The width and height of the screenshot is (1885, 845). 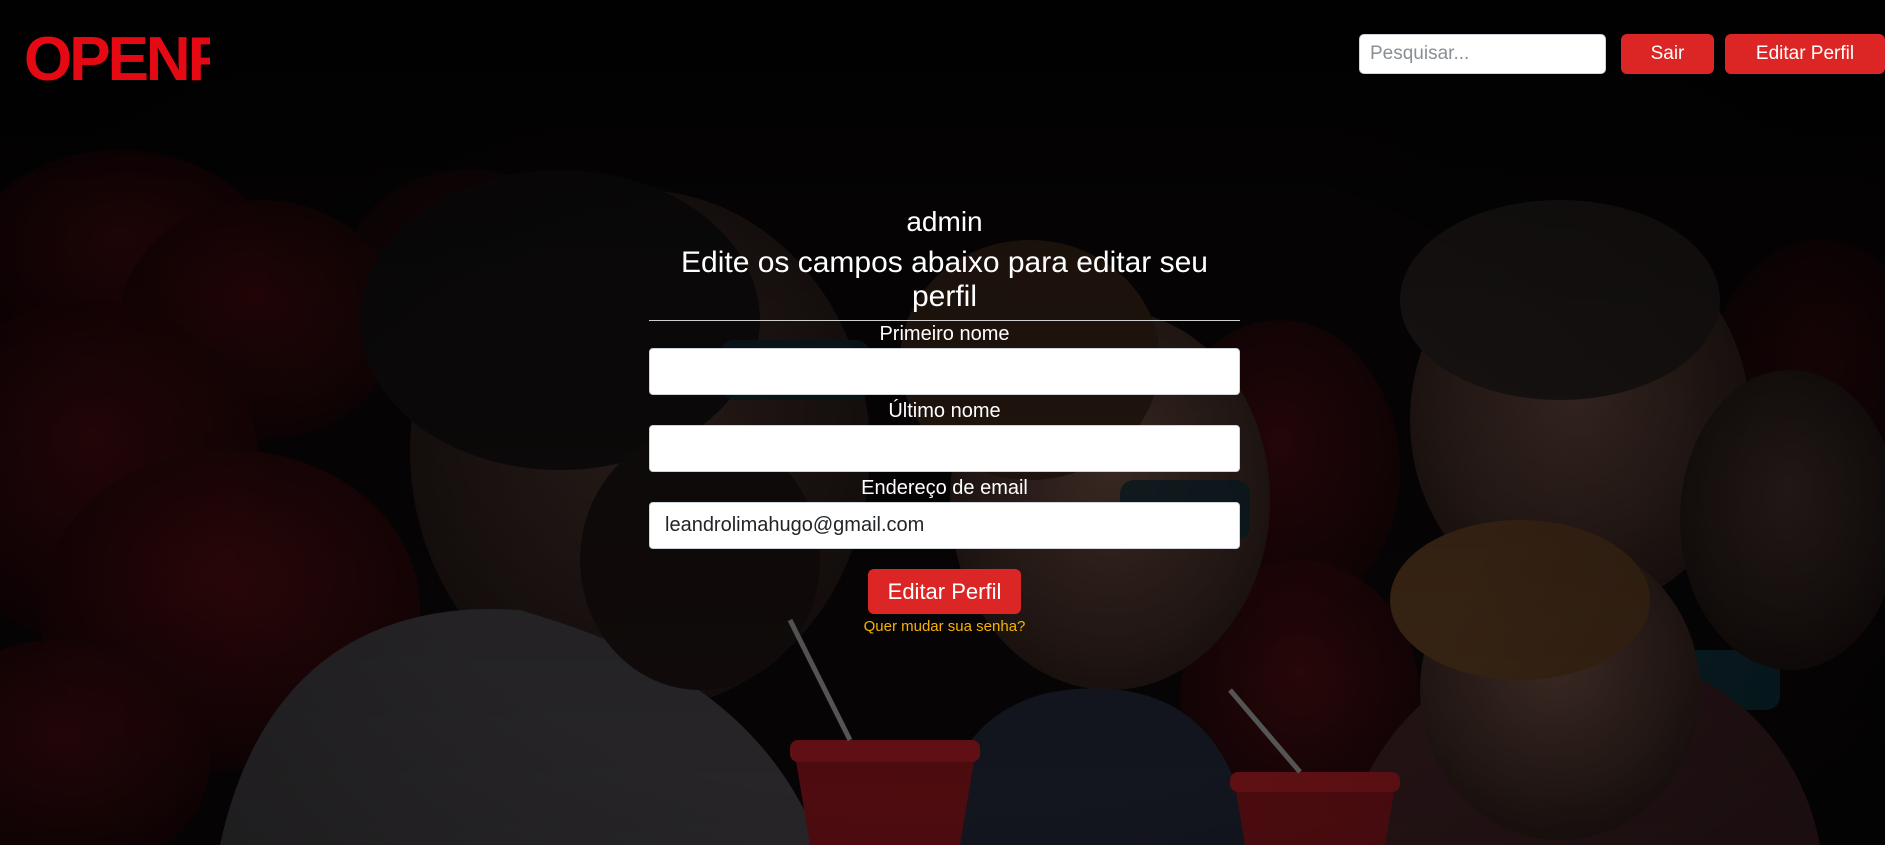 I want to click on logo-text: OPENFLIX, so click(x=117, y=59).